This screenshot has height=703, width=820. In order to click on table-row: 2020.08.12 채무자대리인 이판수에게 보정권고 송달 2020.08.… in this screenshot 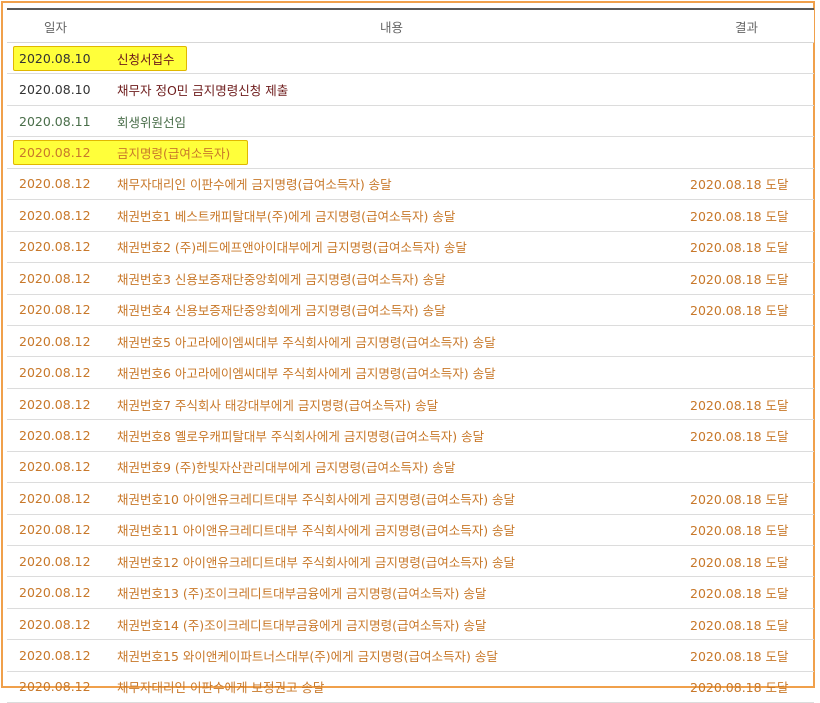, I will do `click(410, 687)`.